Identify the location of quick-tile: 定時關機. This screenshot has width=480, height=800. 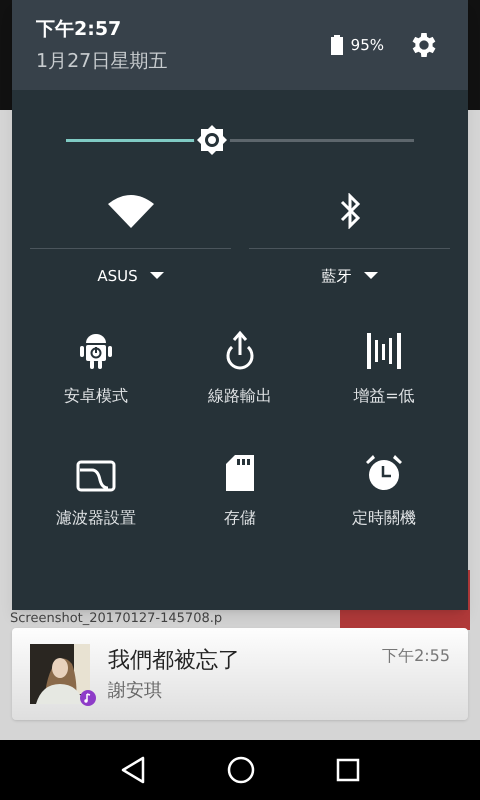
(384, 490).